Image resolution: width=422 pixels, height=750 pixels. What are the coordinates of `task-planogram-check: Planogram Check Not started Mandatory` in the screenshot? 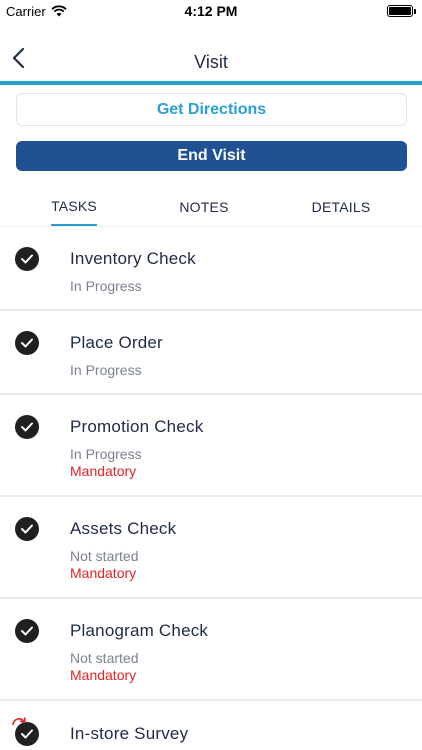 It's located at (211, 650).